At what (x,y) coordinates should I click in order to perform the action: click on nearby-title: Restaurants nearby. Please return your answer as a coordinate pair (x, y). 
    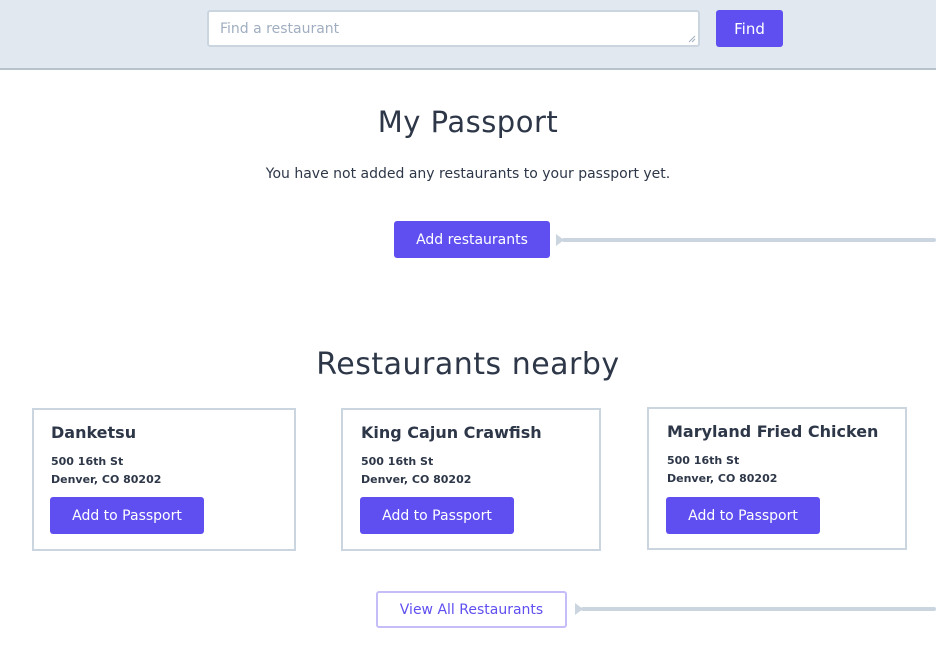
    Looking at the image, I should click on (468, 364).